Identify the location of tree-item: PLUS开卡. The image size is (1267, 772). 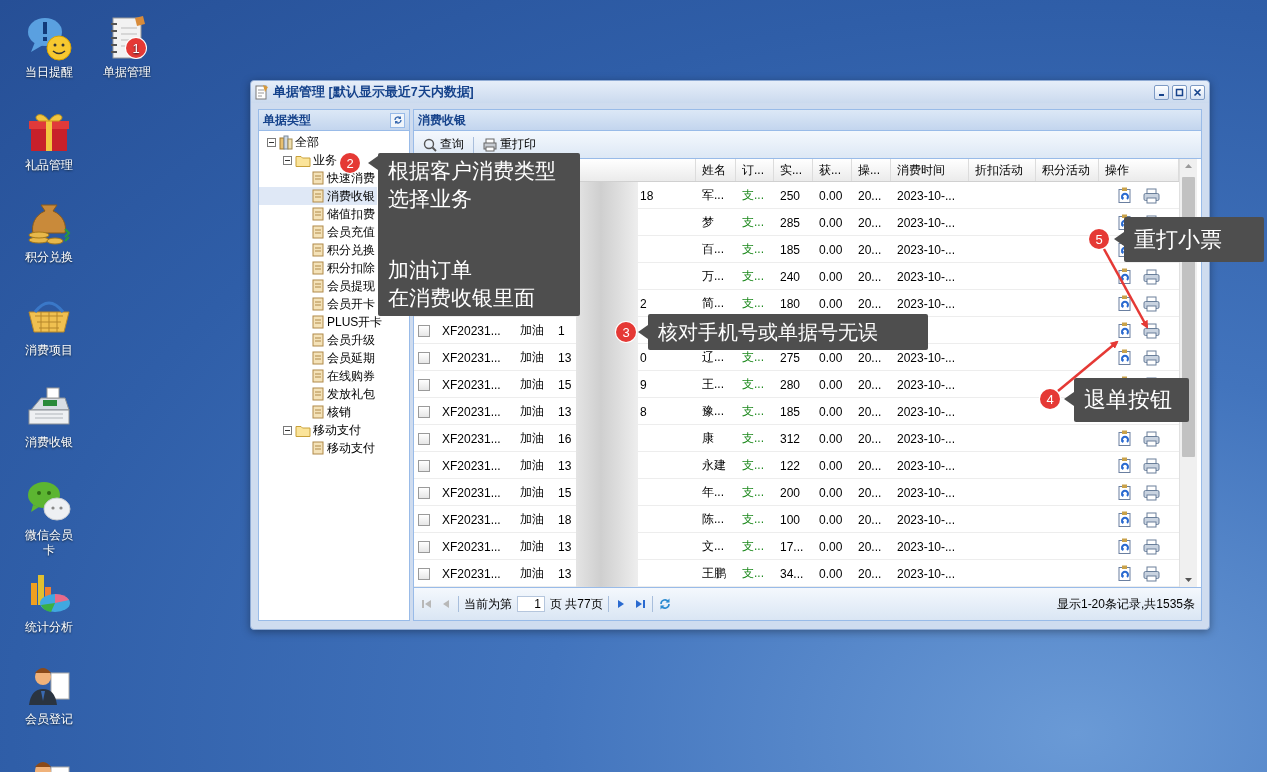
(322, 322).